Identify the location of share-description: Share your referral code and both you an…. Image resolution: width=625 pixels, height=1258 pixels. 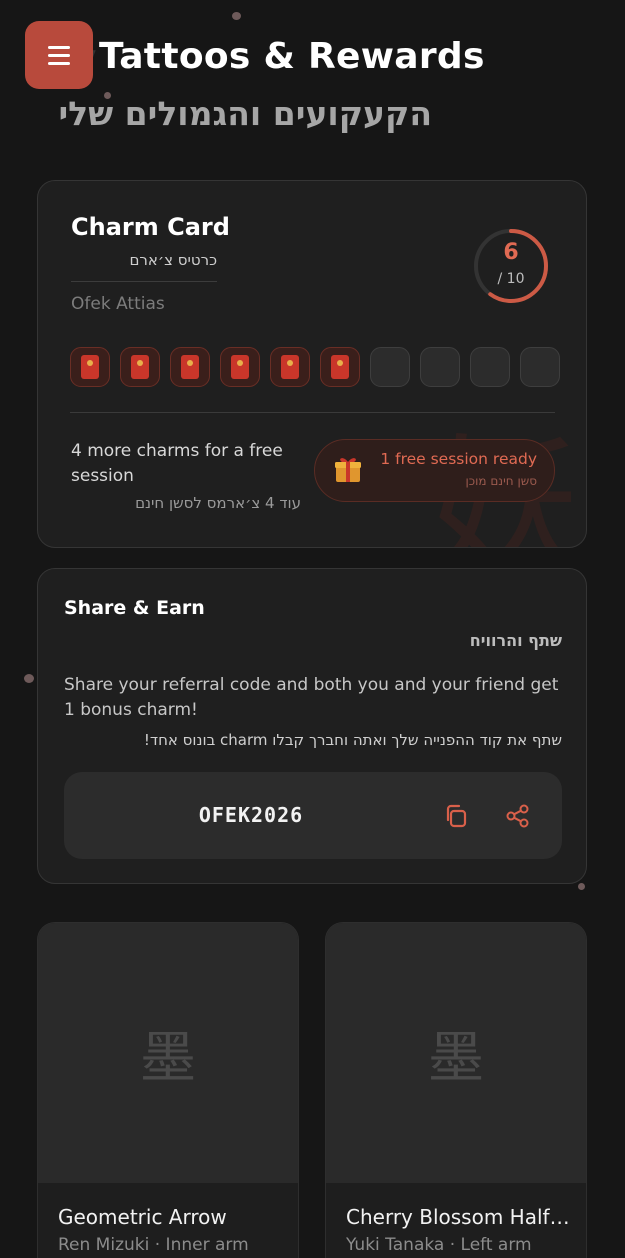
(311, 697).